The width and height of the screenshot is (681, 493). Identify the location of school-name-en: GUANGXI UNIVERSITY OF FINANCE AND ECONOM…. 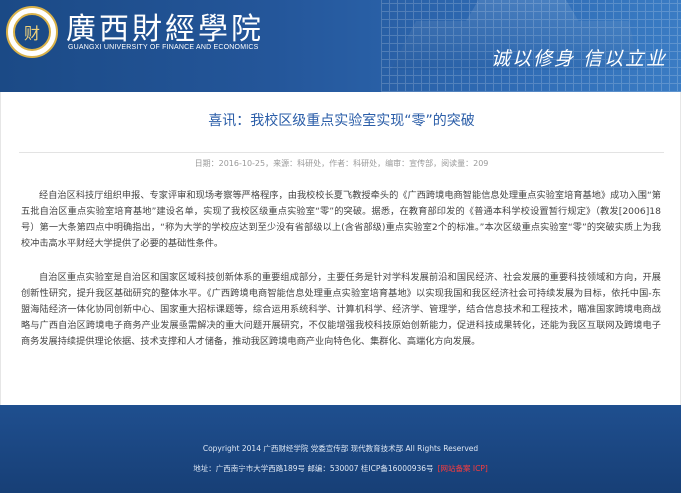
(163, 47).